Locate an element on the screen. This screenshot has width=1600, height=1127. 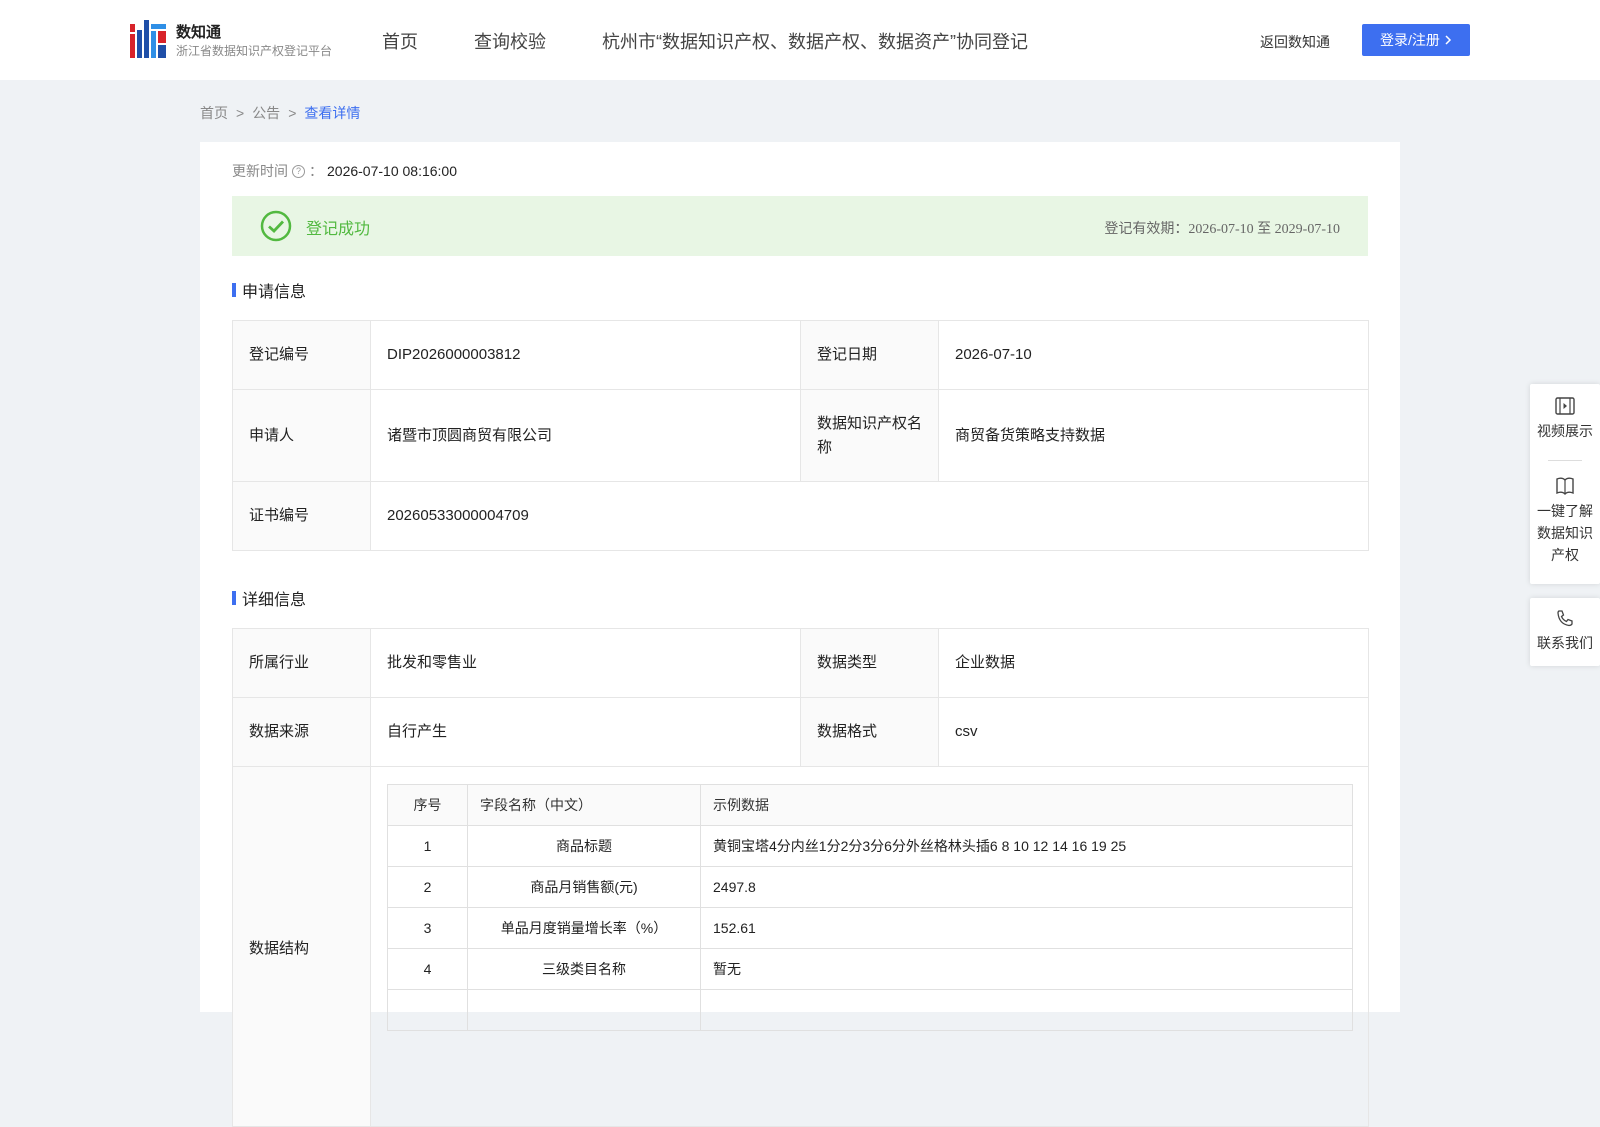
chevron-right-icon is located at coordinates (1448, 40).